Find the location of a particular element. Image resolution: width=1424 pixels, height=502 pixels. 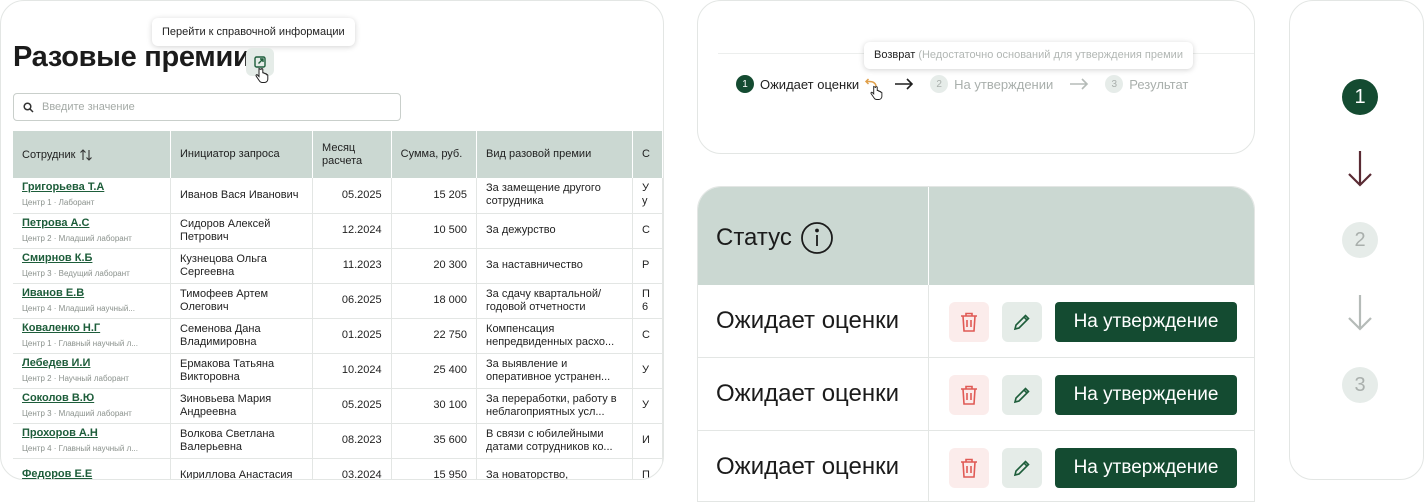

employee-link: Лебедев И.И is located at coordinates (91, 363).